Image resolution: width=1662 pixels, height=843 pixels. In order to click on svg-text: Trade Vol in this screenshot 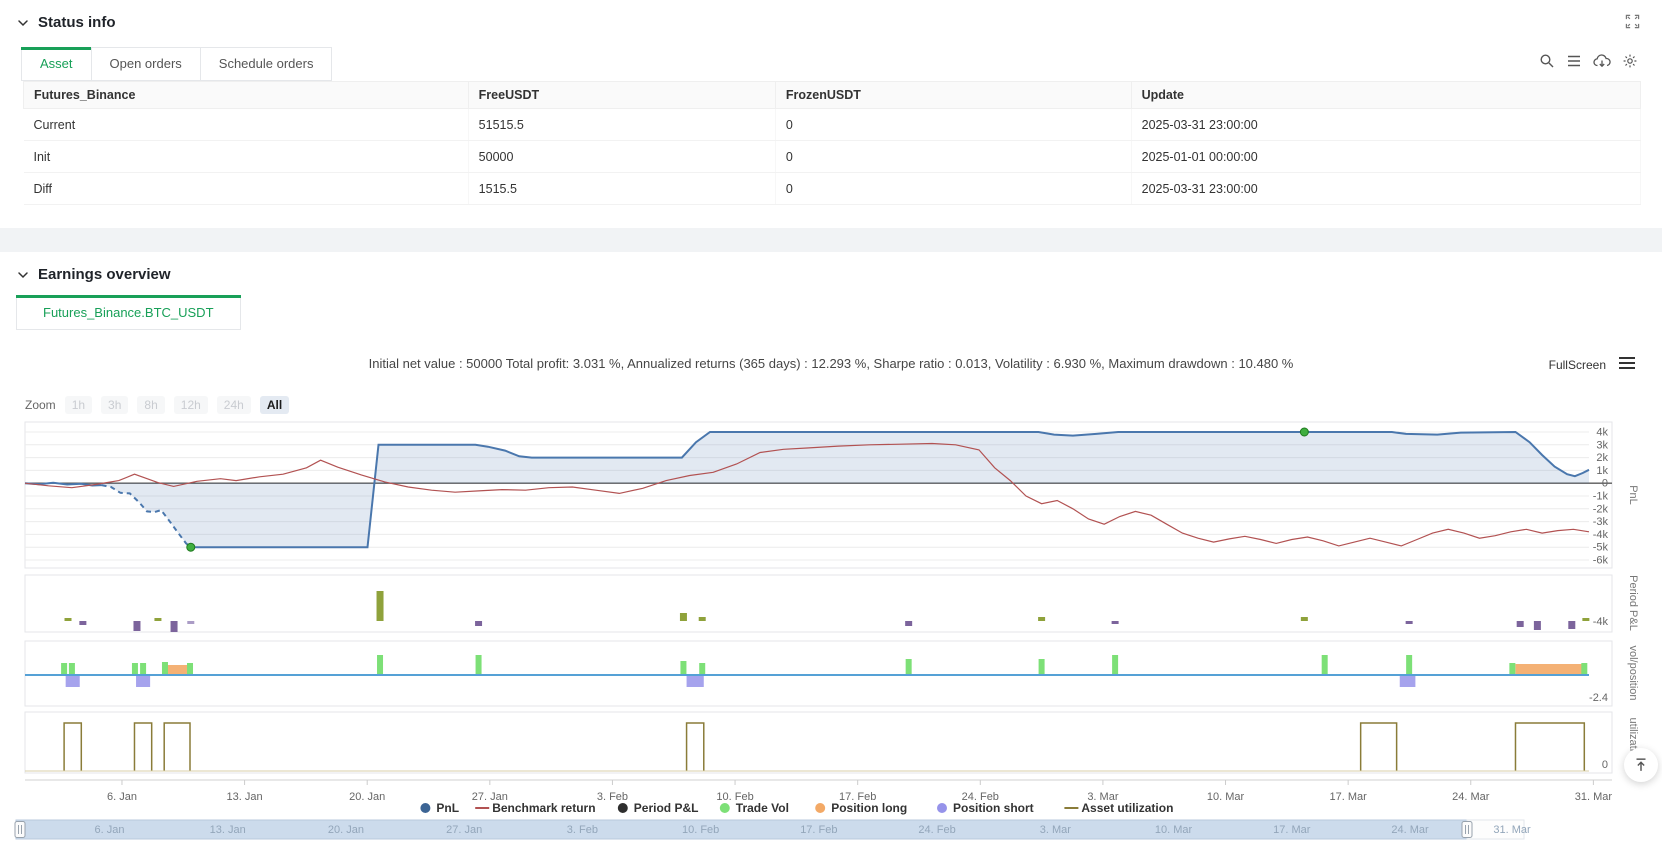, I will do `click(762, 808)`.